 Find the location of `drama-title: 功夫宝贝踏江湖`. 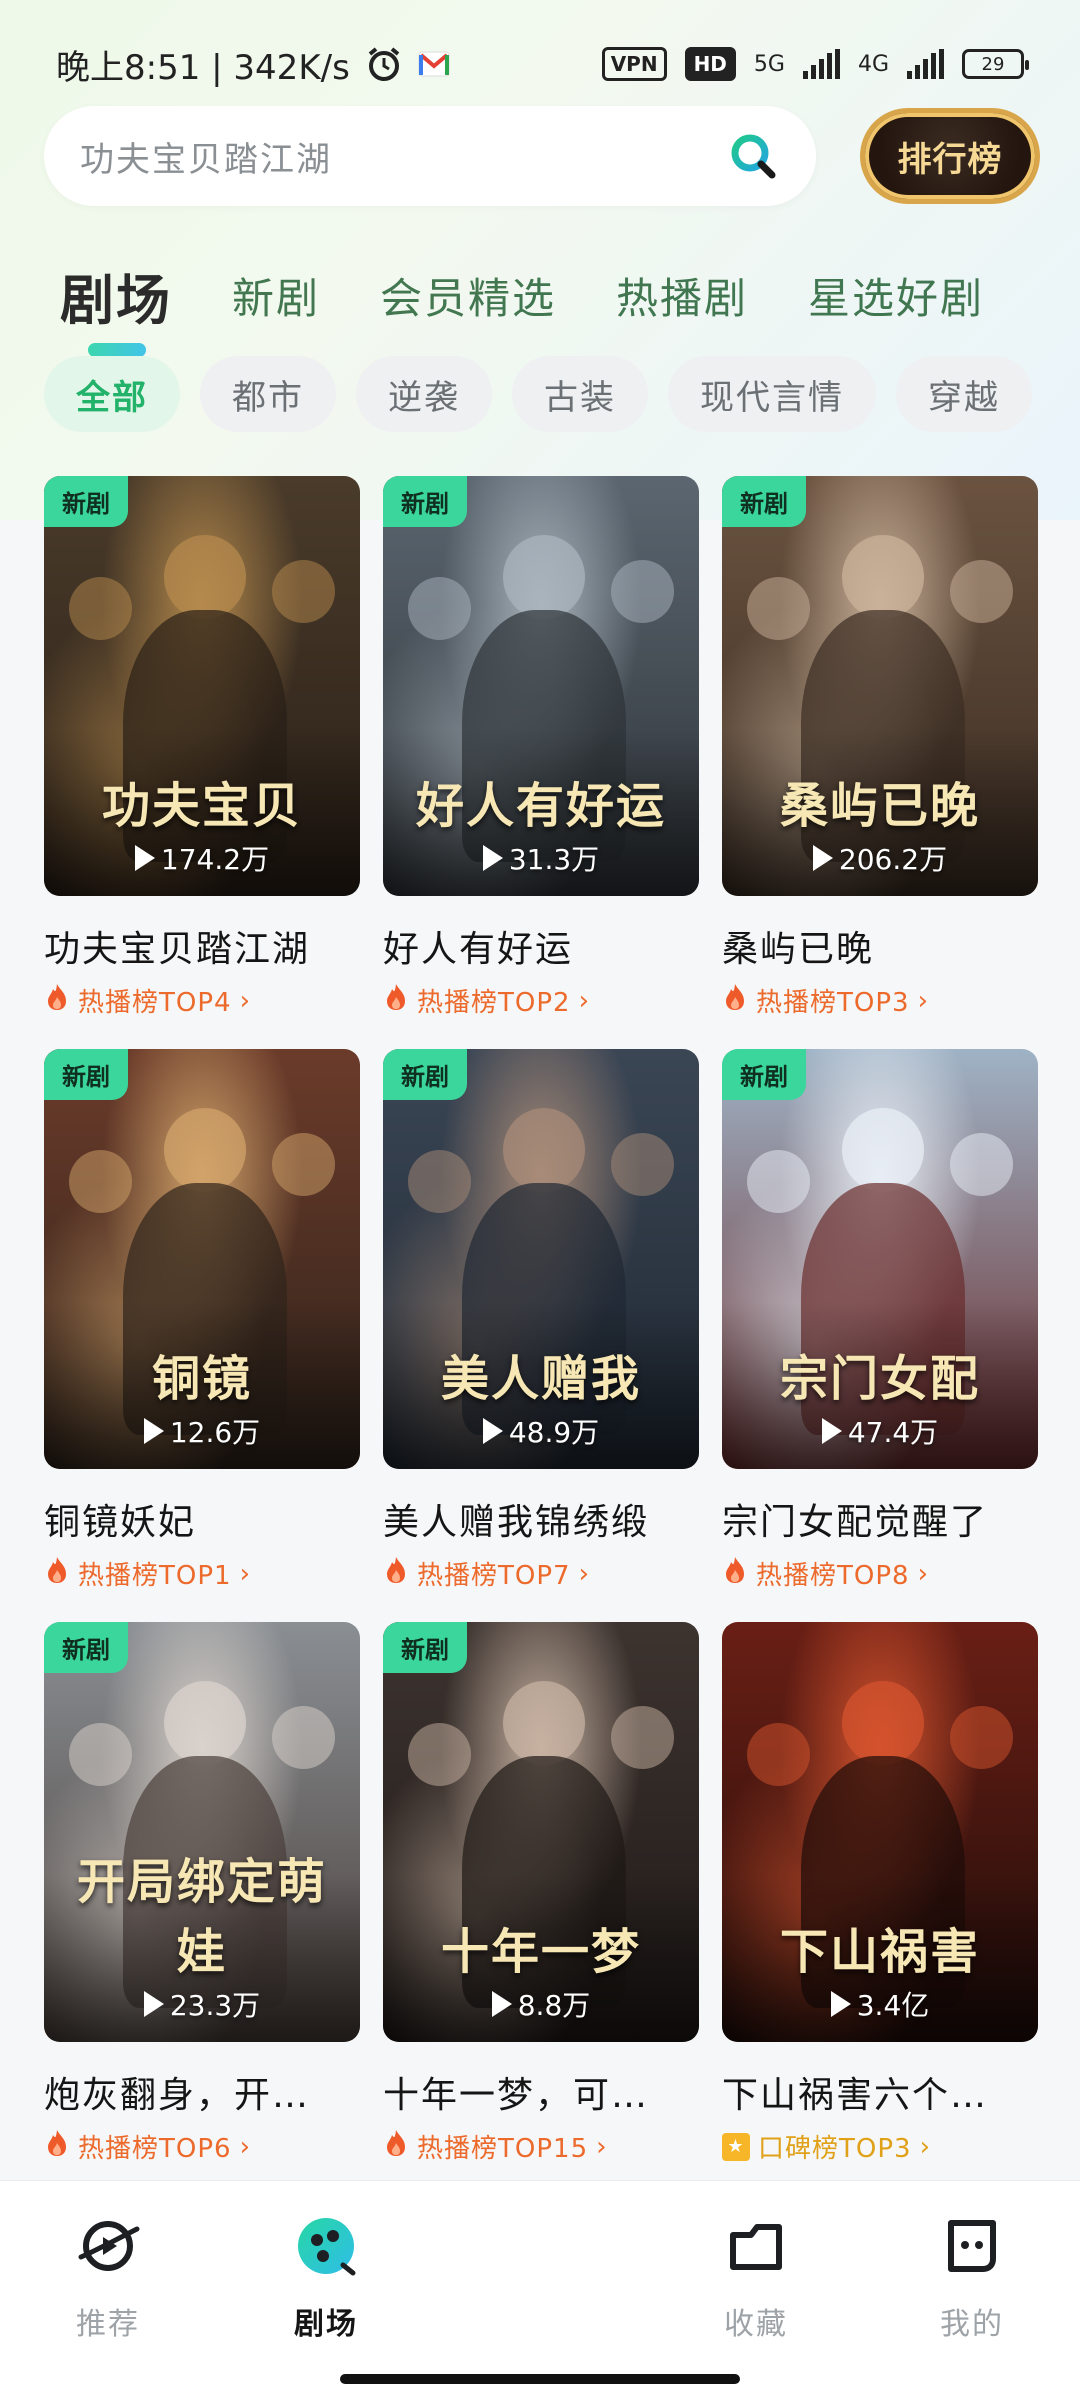

drama-title: 功夫宝贝踏江湖 is located at coordinates (202, 946).